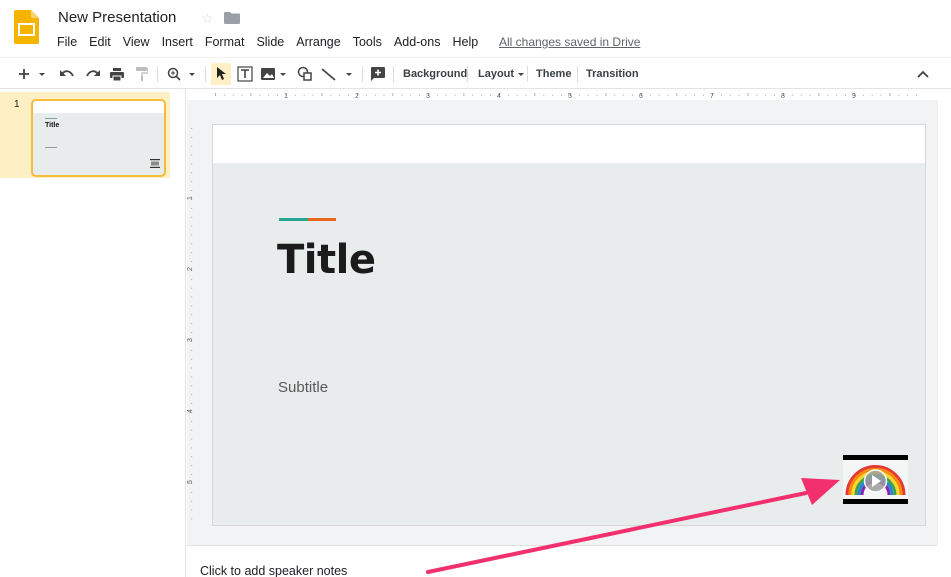 This screenshot has width=951, height=577. Describe the element at coordinates (435, 74) in the screenshot. I see `background-button: Background` at that location.